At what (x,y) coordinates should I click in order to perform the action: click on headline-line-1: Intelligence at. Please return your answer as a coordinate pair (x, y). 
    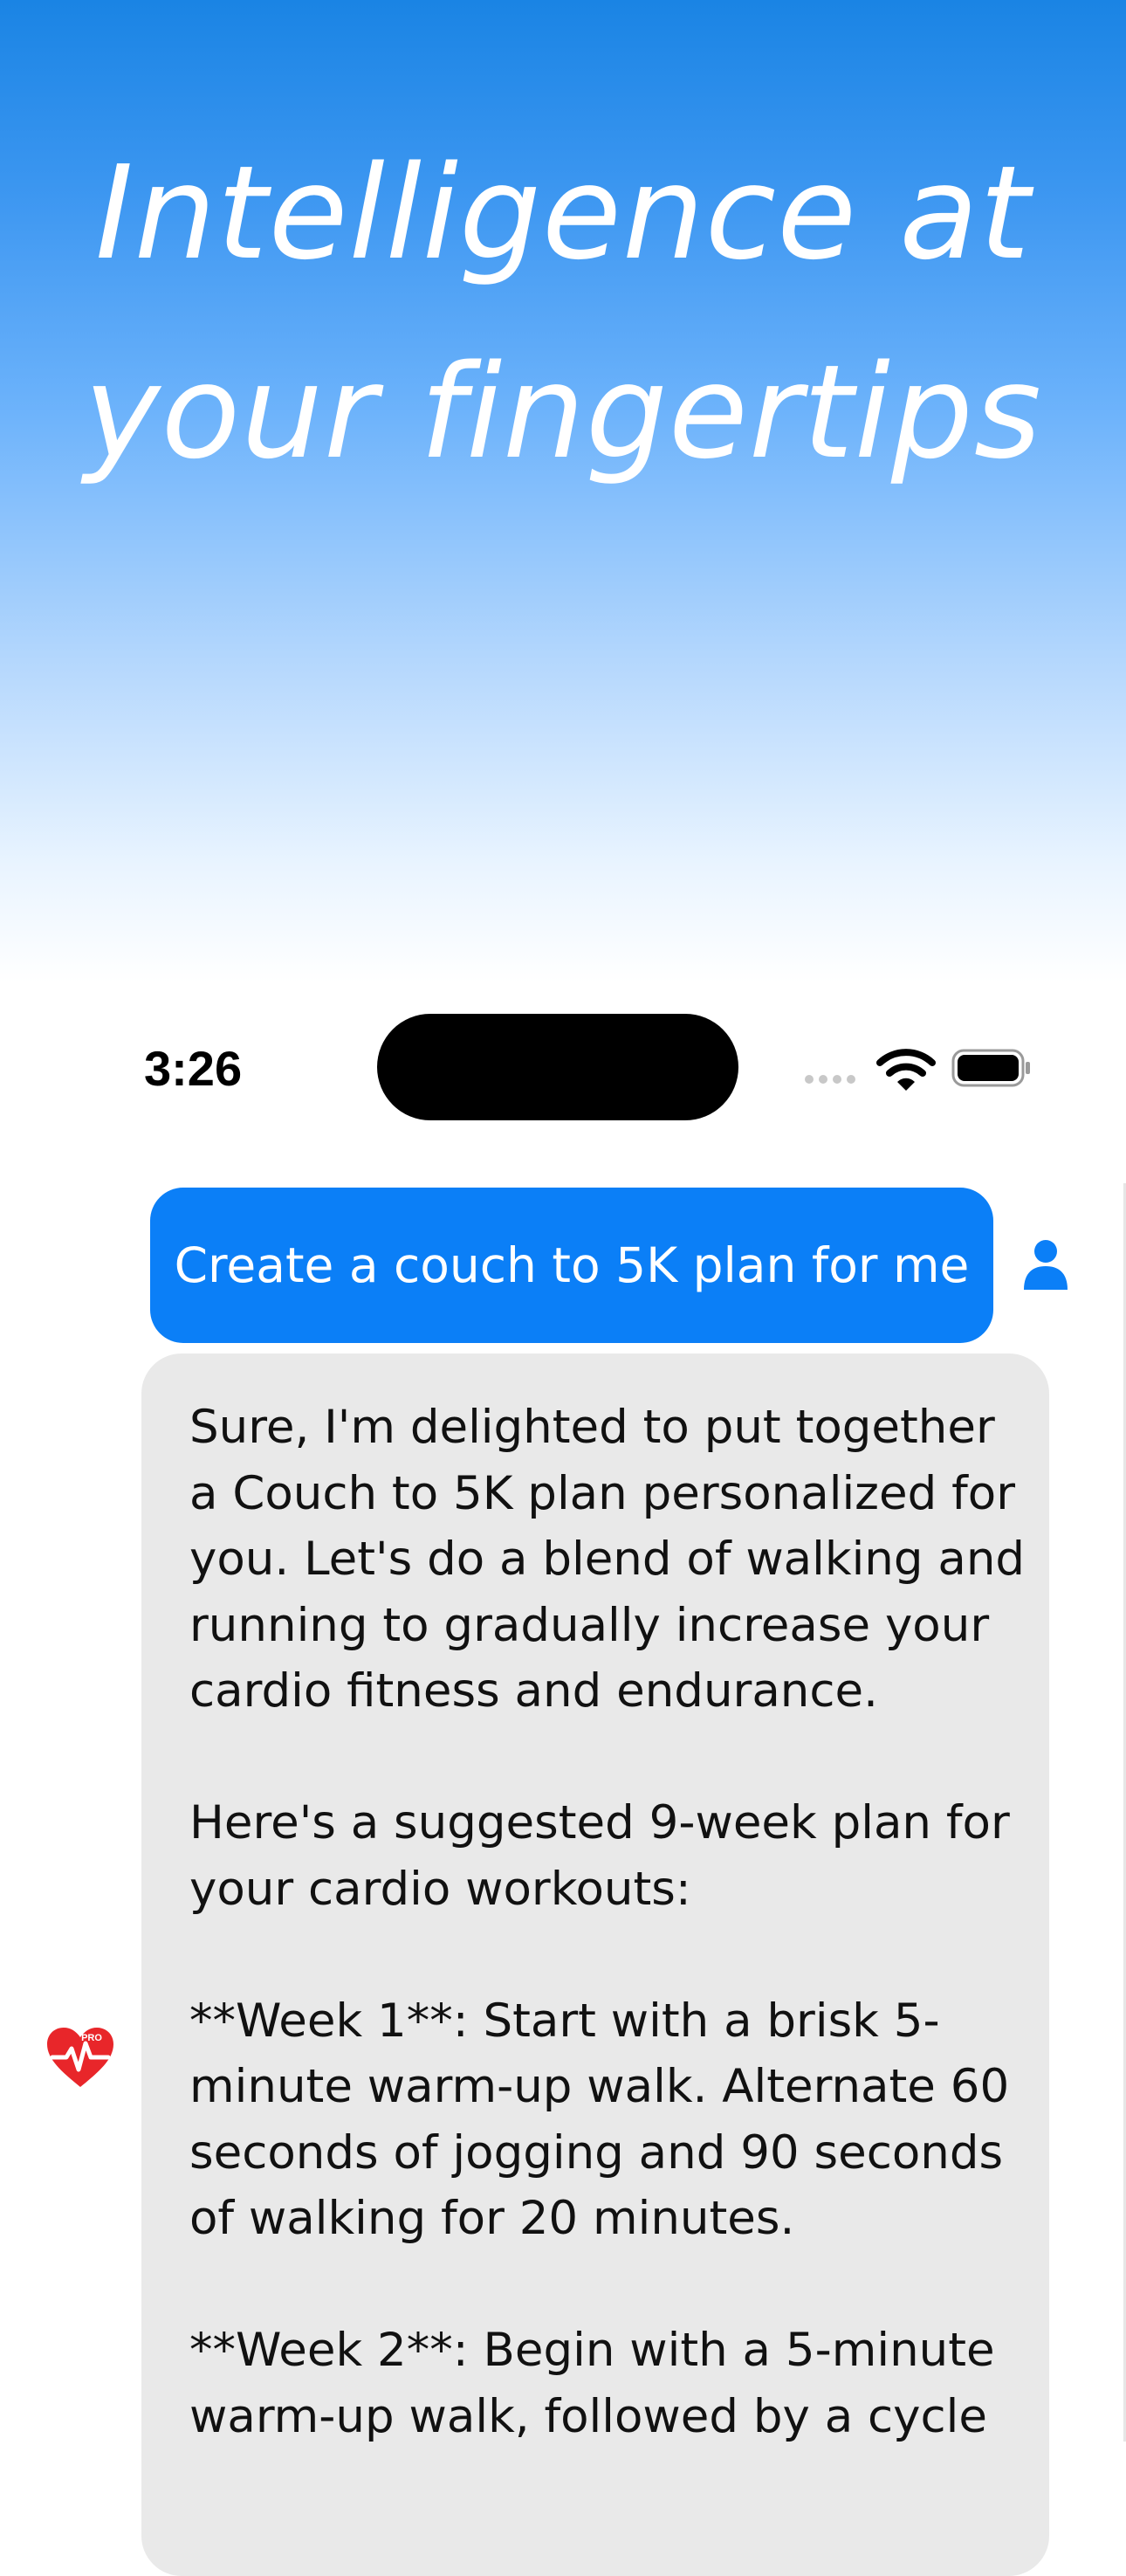
    Looking at the image, I should click on (563, 213).